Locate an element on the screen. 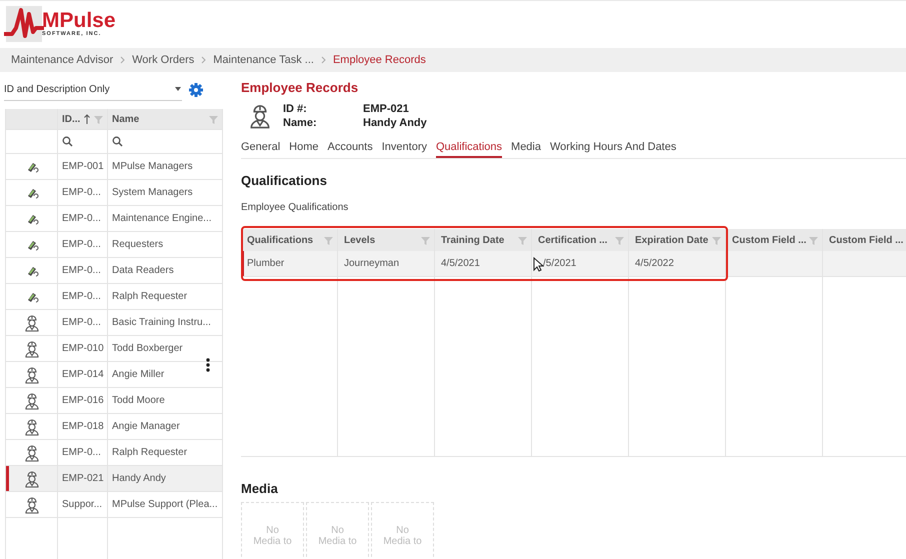 The width and height of the screenshot is (906, 559). sort-arrow-icon is located at coordinates (87, 119).